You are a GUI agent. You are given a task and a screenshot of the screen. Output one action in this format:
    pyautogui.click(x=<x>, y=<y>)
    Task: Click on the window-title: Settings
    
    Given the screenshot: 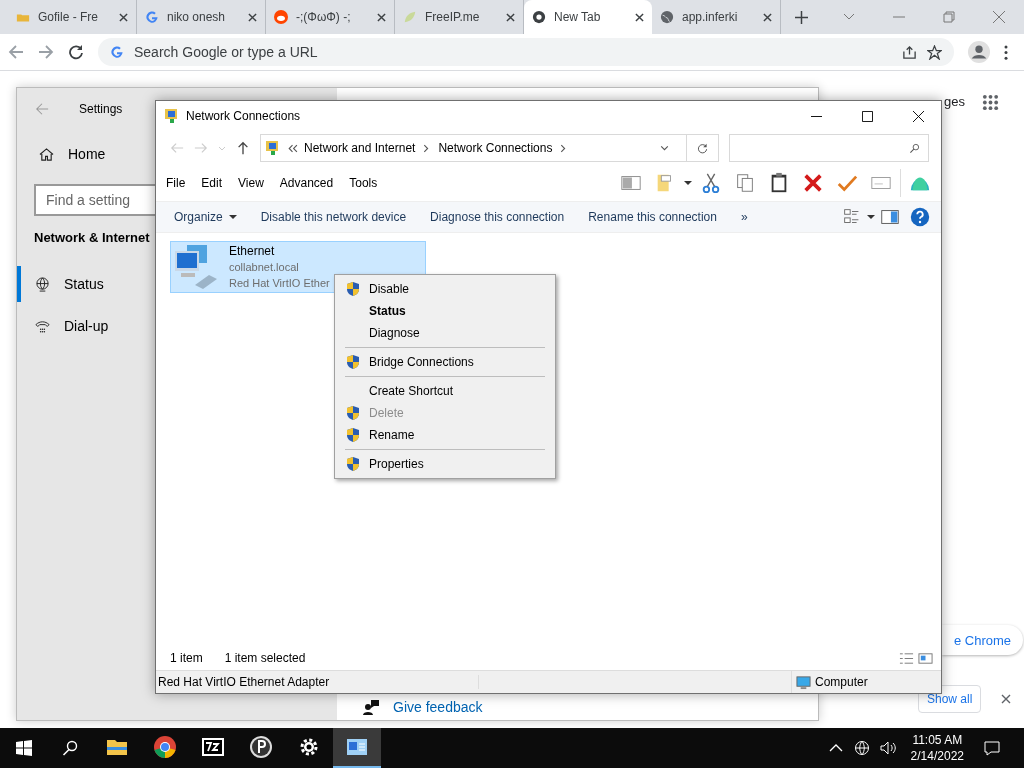 What is the action you would take?
    pyautogui.click(x=101, y=109)
    